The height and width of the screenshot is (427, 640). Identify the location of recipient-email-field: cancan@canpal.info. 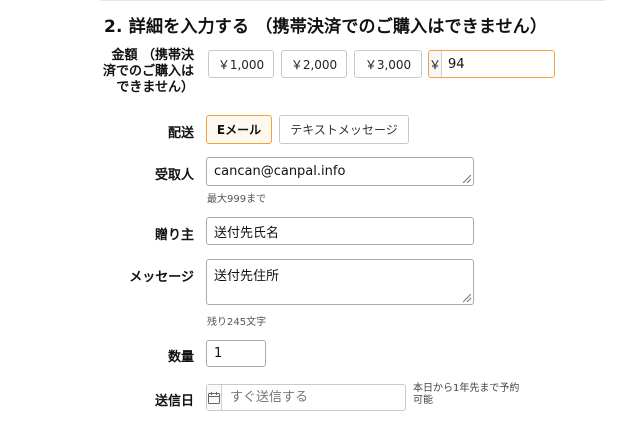
(340, 171).